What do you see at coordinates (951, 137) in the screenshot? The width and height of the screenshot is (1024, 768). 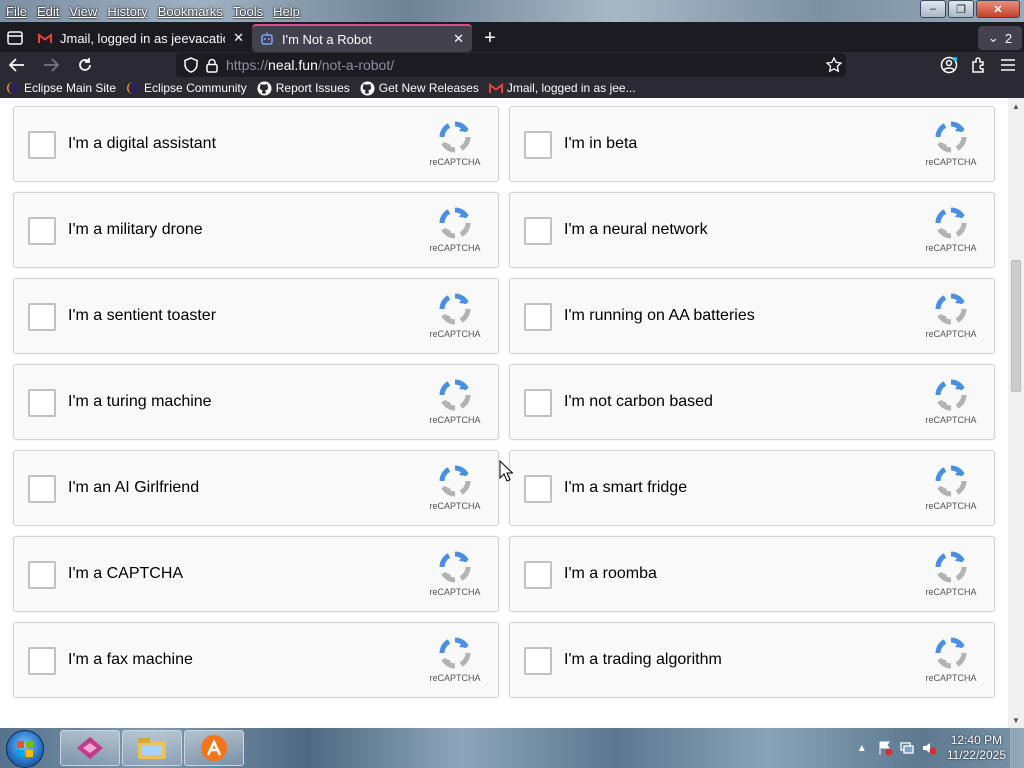 I see `recaptcha-logo-icon` at bounding box center [951, 137].